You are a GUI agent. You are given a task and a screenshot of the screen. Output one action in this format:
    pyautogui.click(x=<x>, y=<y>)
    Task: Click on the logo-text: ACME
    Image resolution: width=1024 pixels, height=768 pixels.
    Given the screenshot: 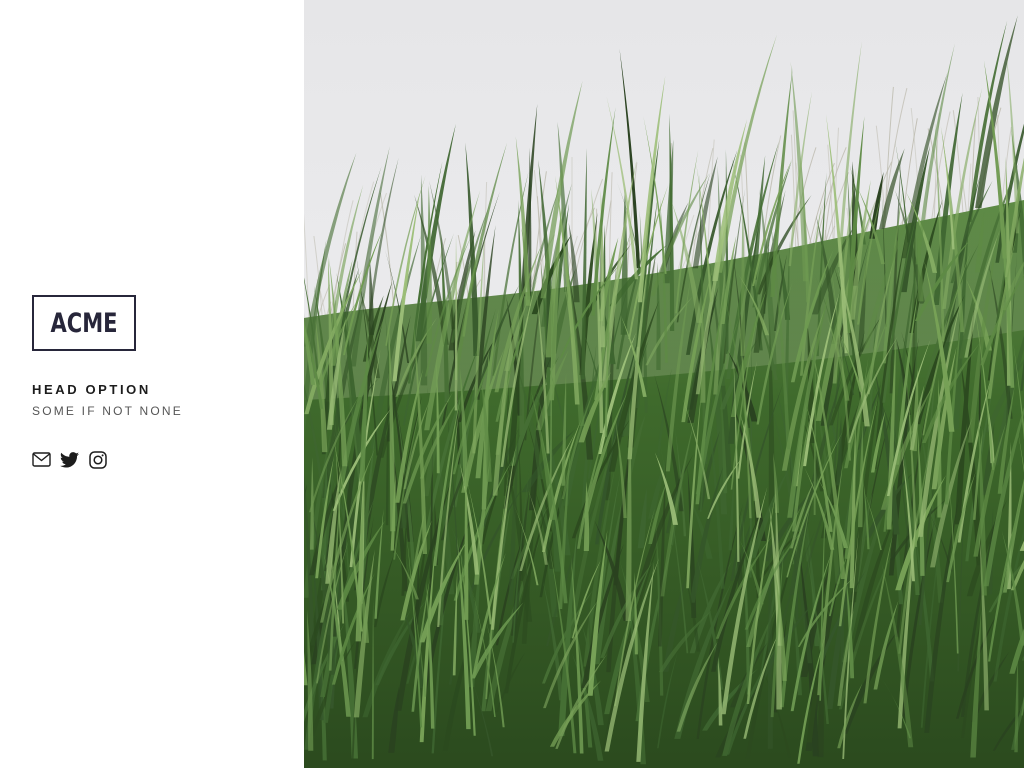 What is the action you would take?
    pyautogui.click(x=84, y=323)
    